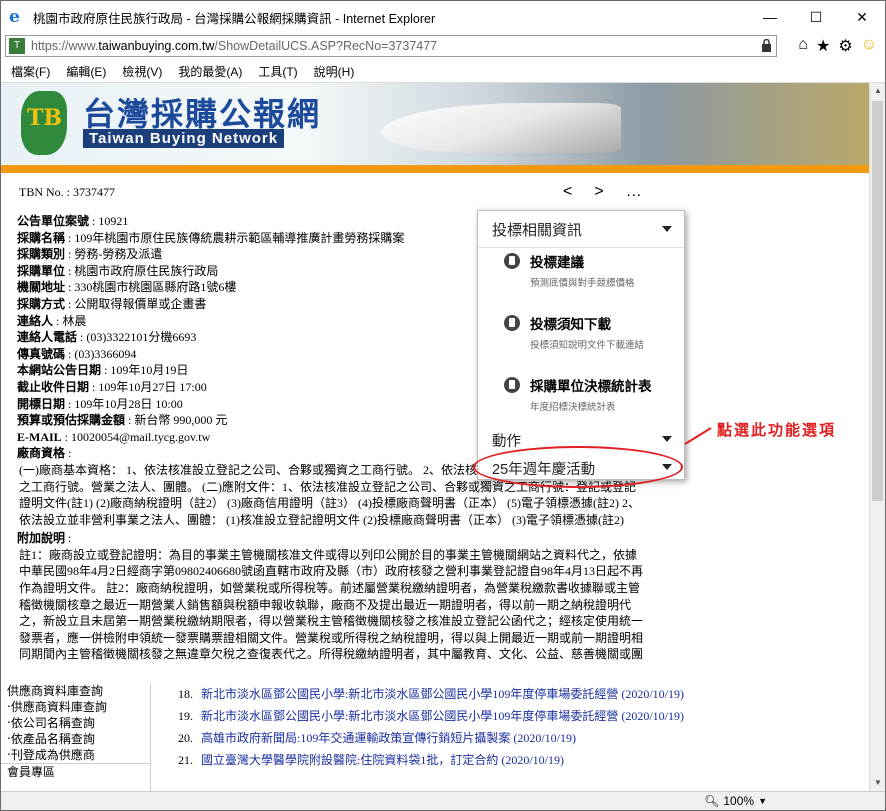 The image size is (886, 811). I want to click on train-image, so click(501, 128).